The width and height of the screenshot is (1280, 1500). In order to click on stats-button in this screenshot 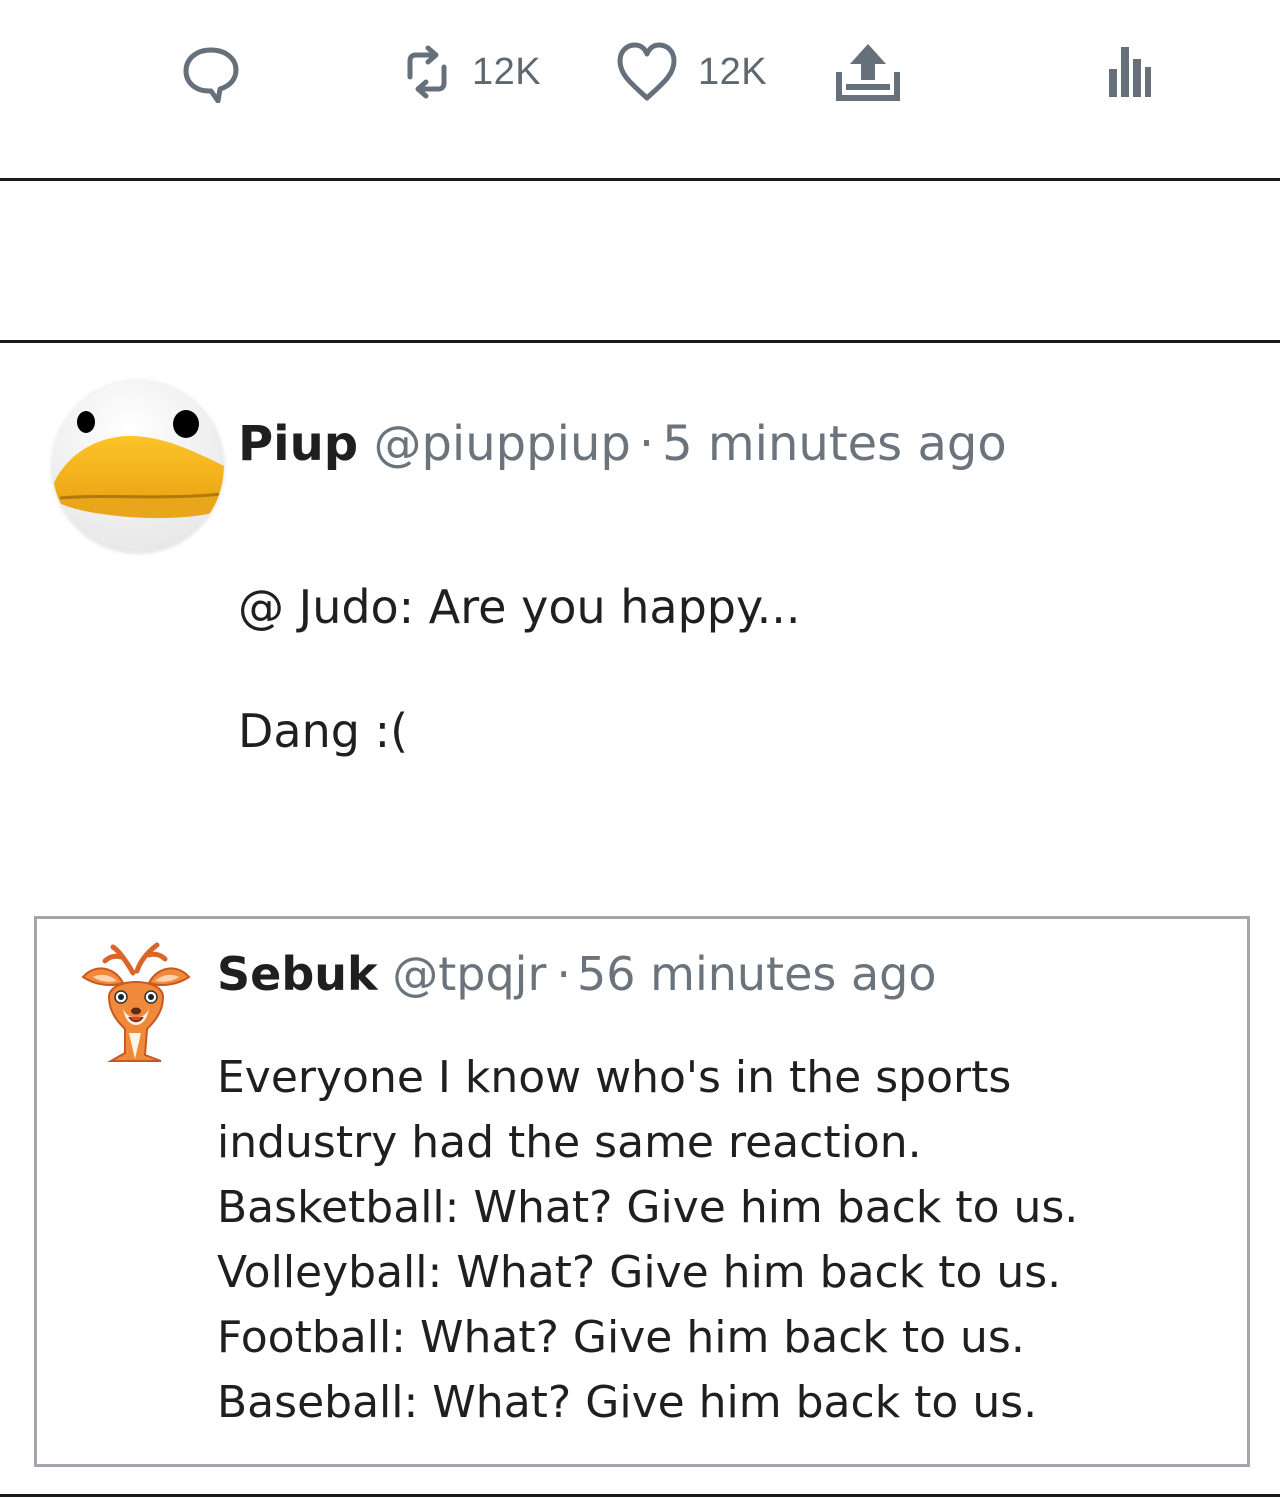, I will do `click(1129, 72)`.